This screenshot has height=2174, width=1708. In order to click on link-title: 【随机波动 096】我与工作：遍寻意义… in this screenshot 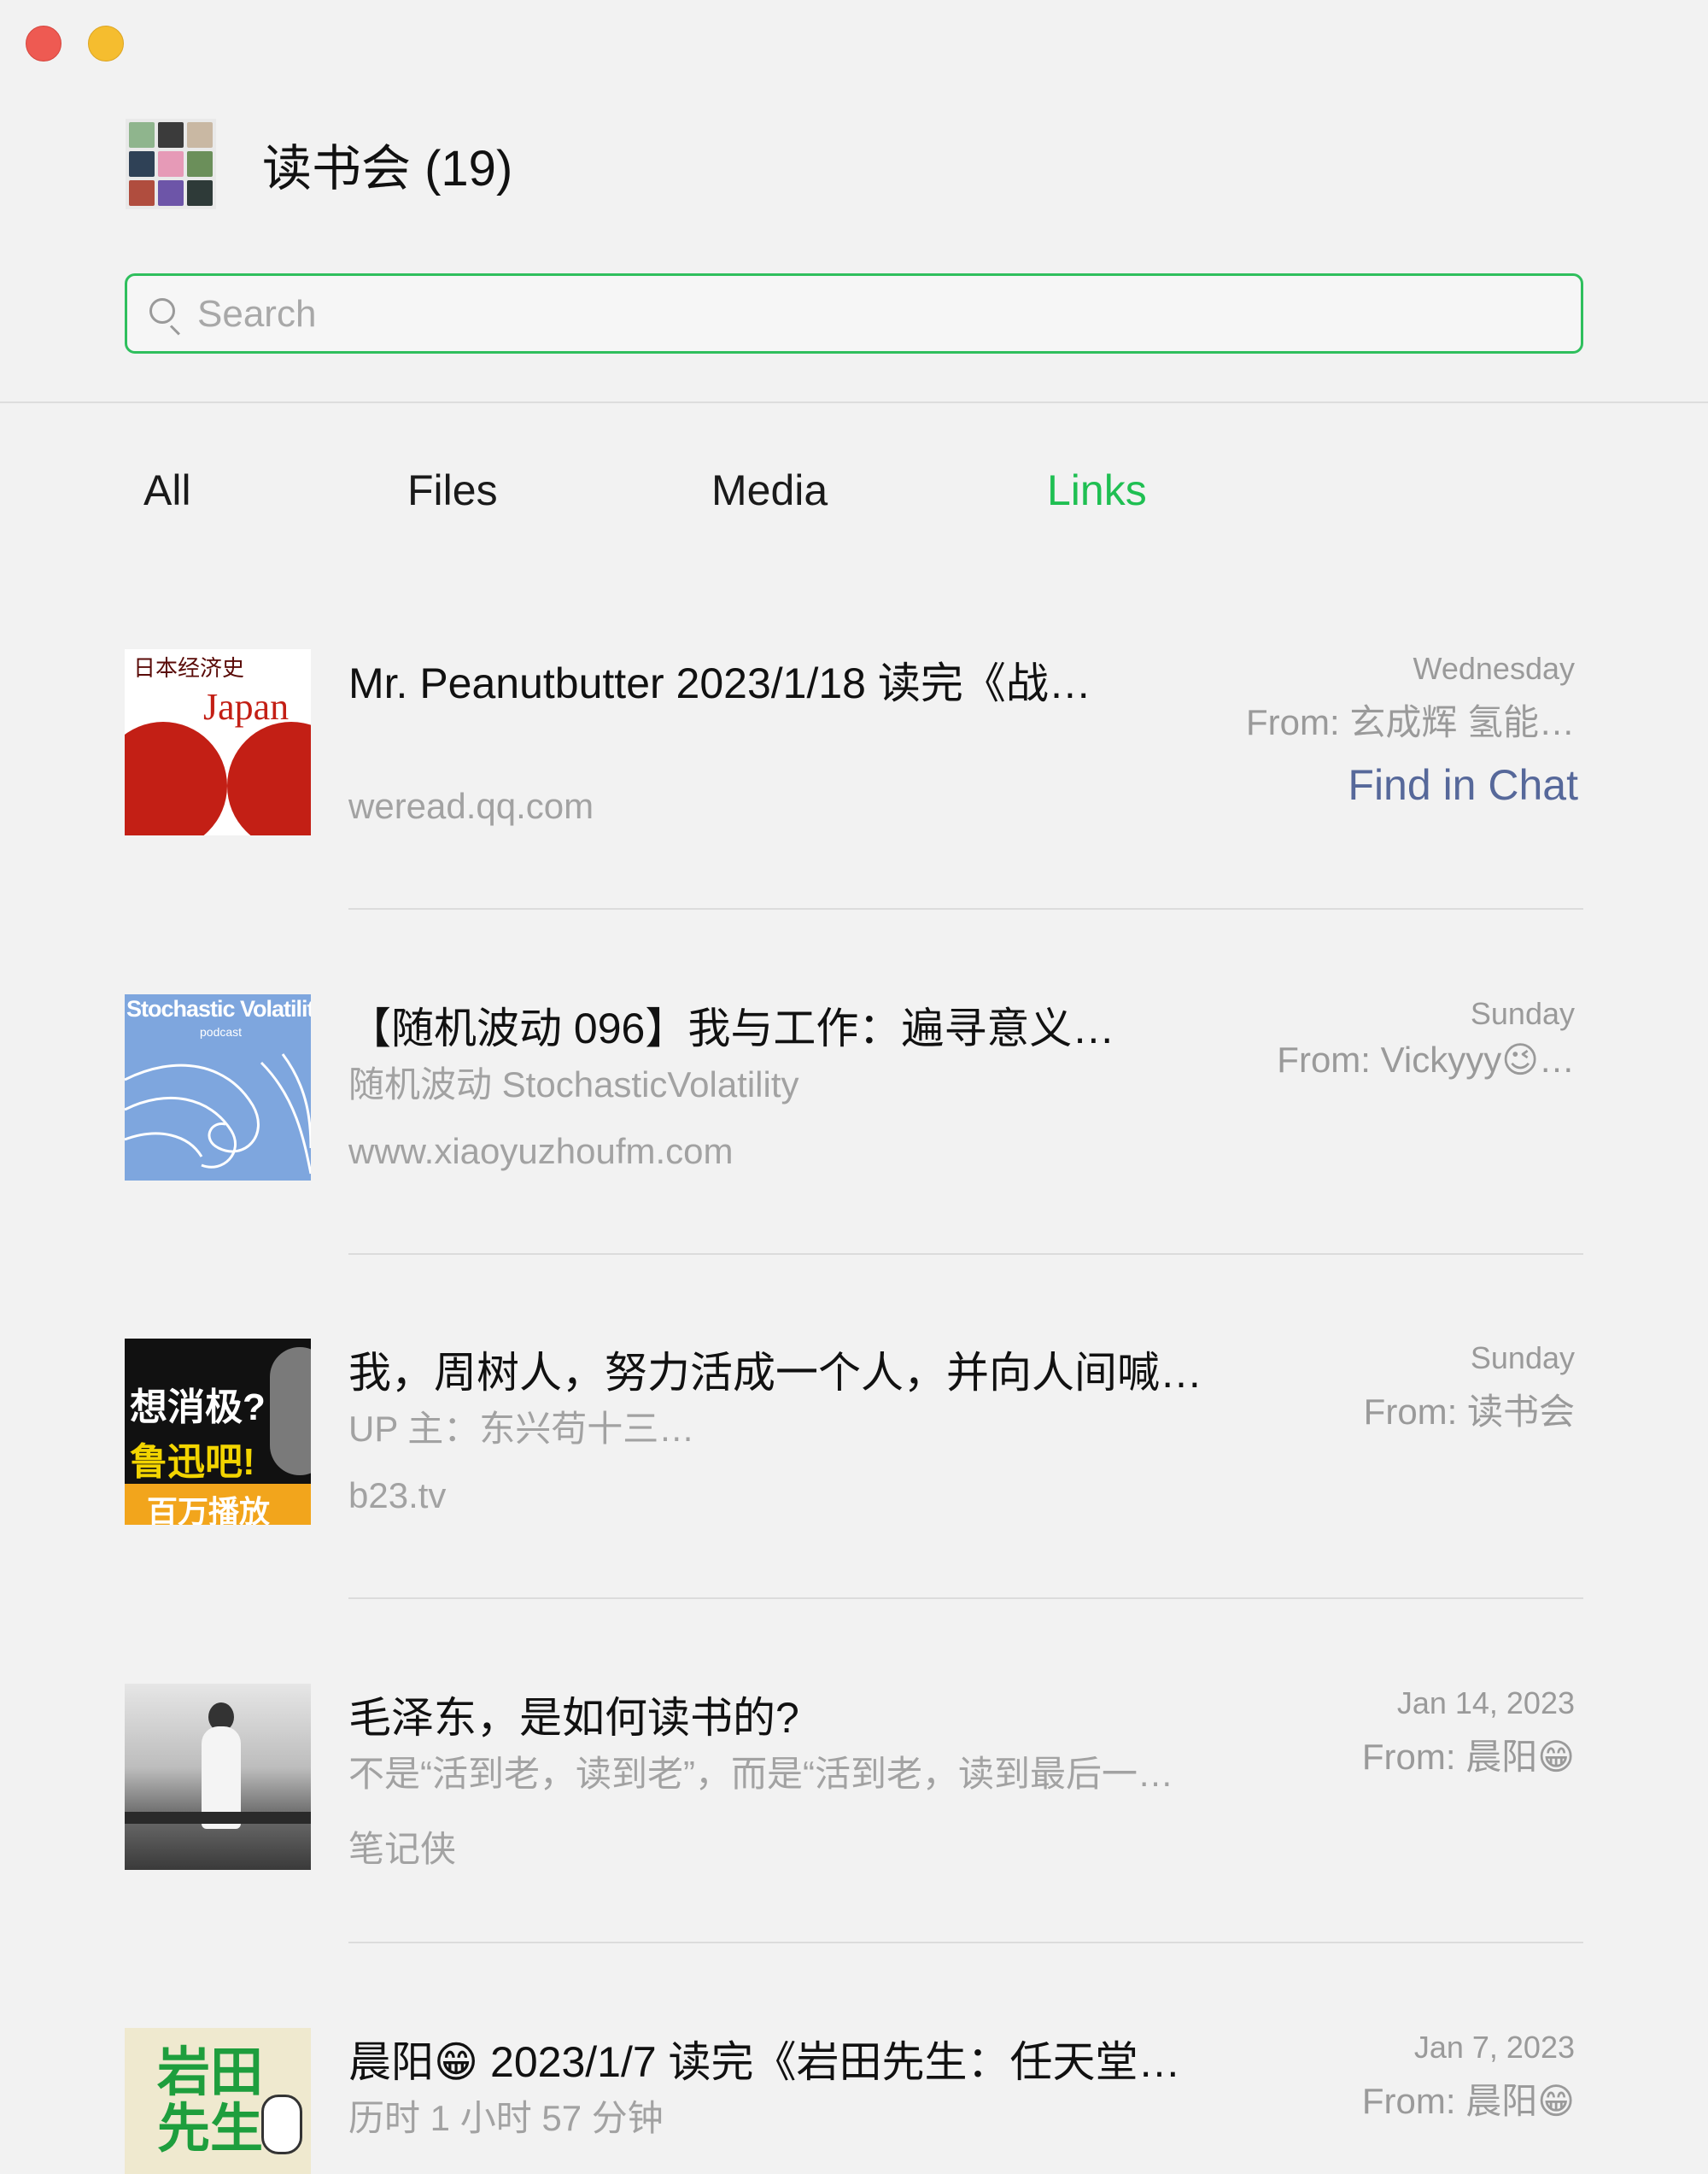, I will do `click(731, 1028)`.